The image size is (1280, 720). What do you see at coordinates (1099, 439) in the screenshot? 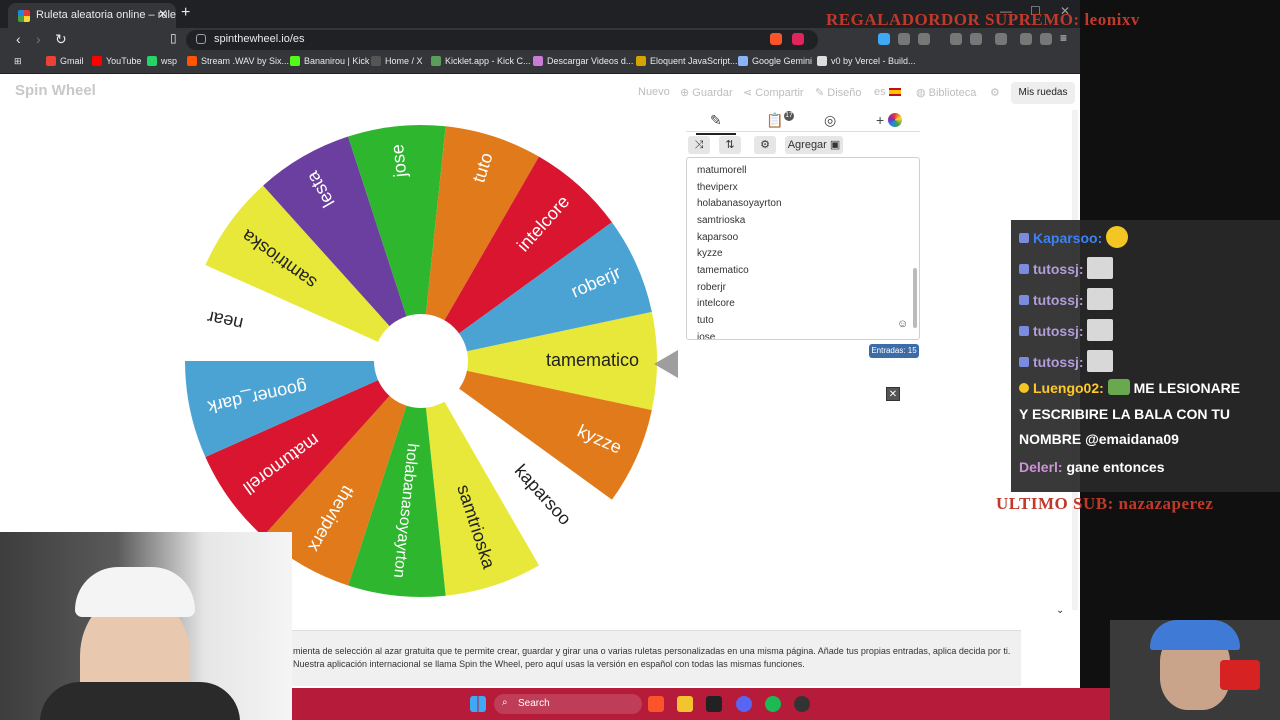
I see `chat-message-continued: NOMBRE @emaidana09` at bounding box center [1099, 439].